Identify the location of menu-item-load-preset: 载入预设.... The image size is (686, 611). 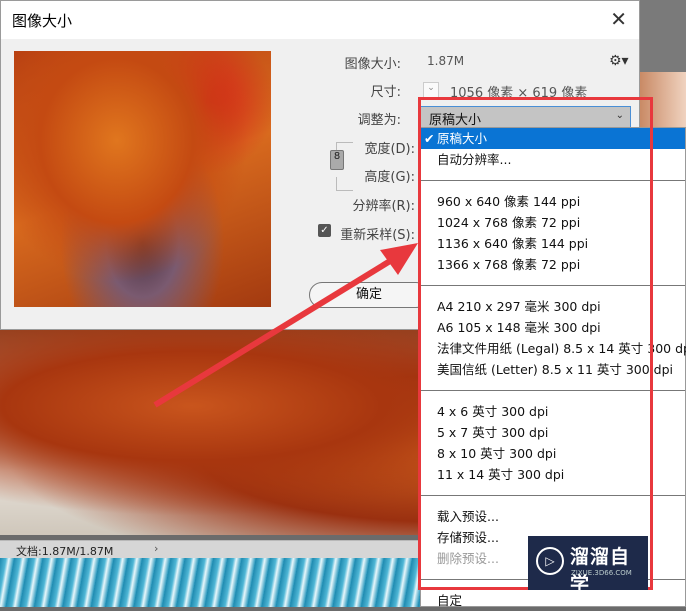
(553, 516).